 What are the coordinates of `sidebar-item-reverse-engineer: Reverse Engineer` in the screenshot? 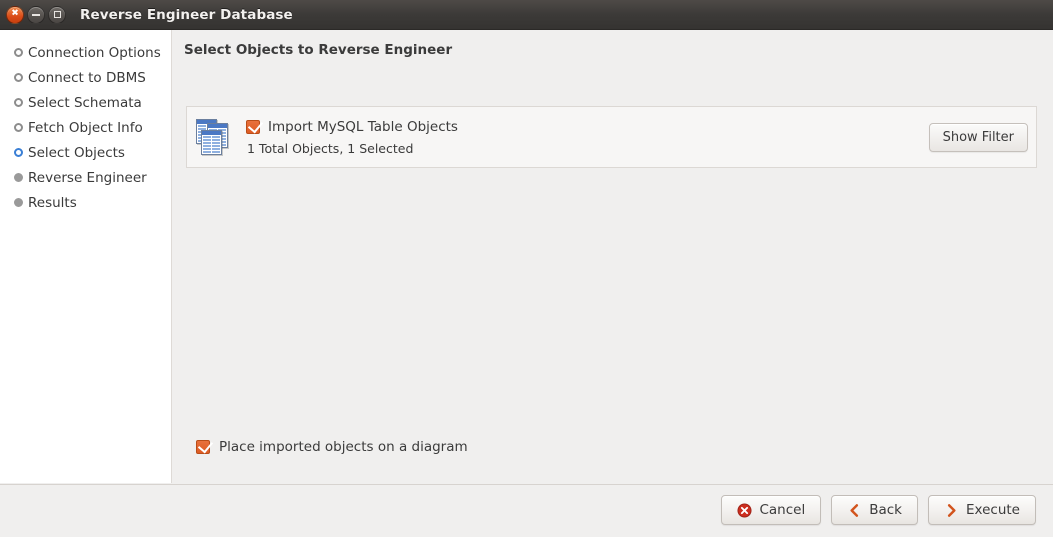 It's located at (85, 177).